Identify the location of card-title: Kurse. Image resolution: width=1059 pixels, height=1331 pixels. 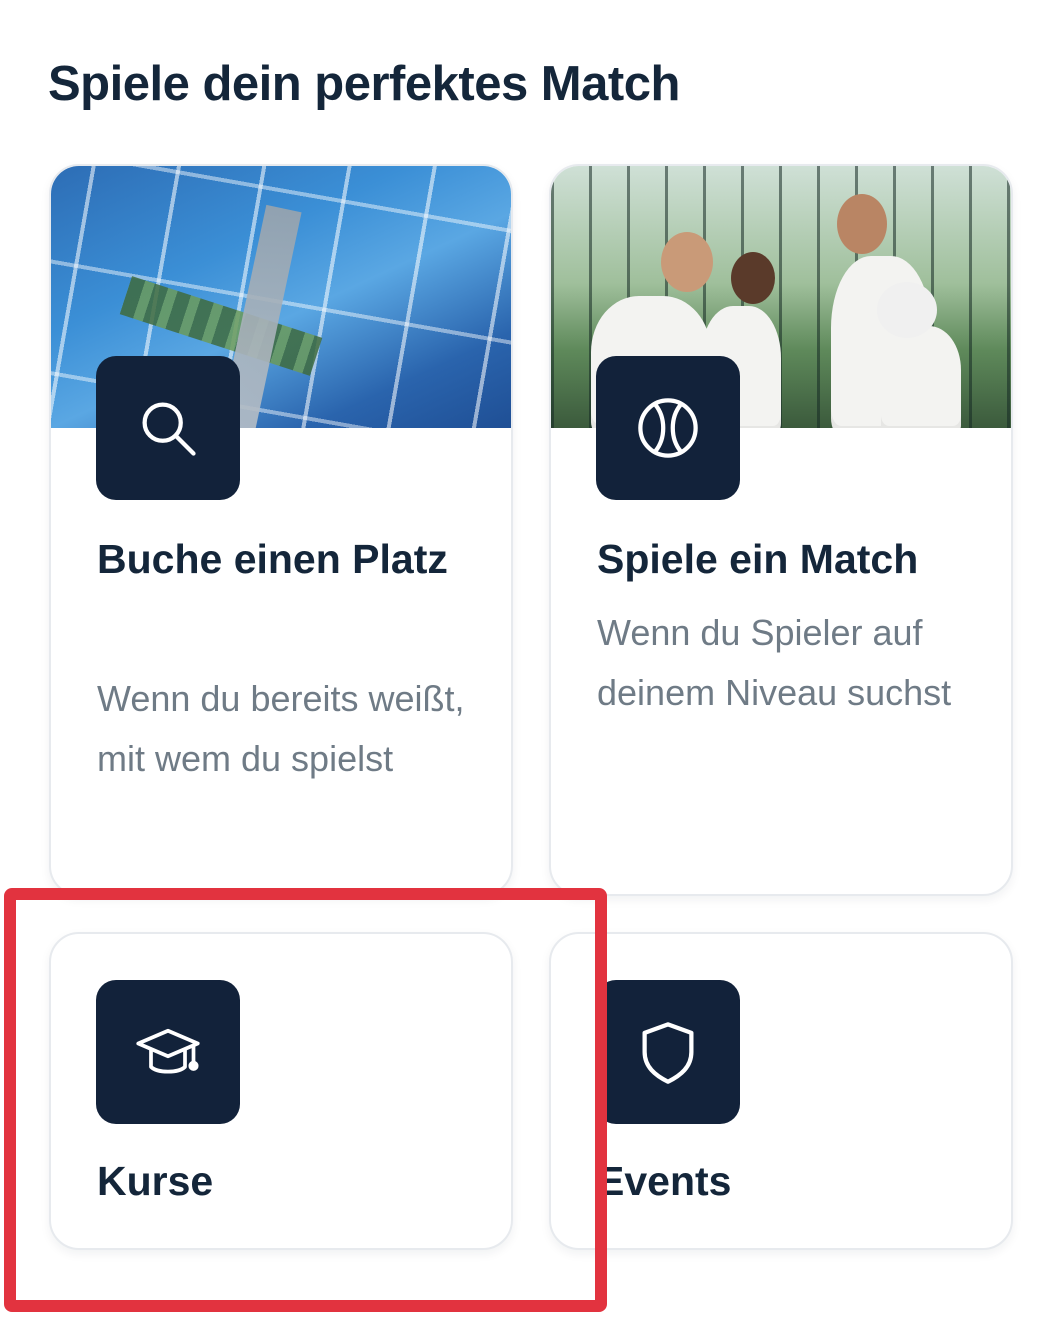
(155, 1181).